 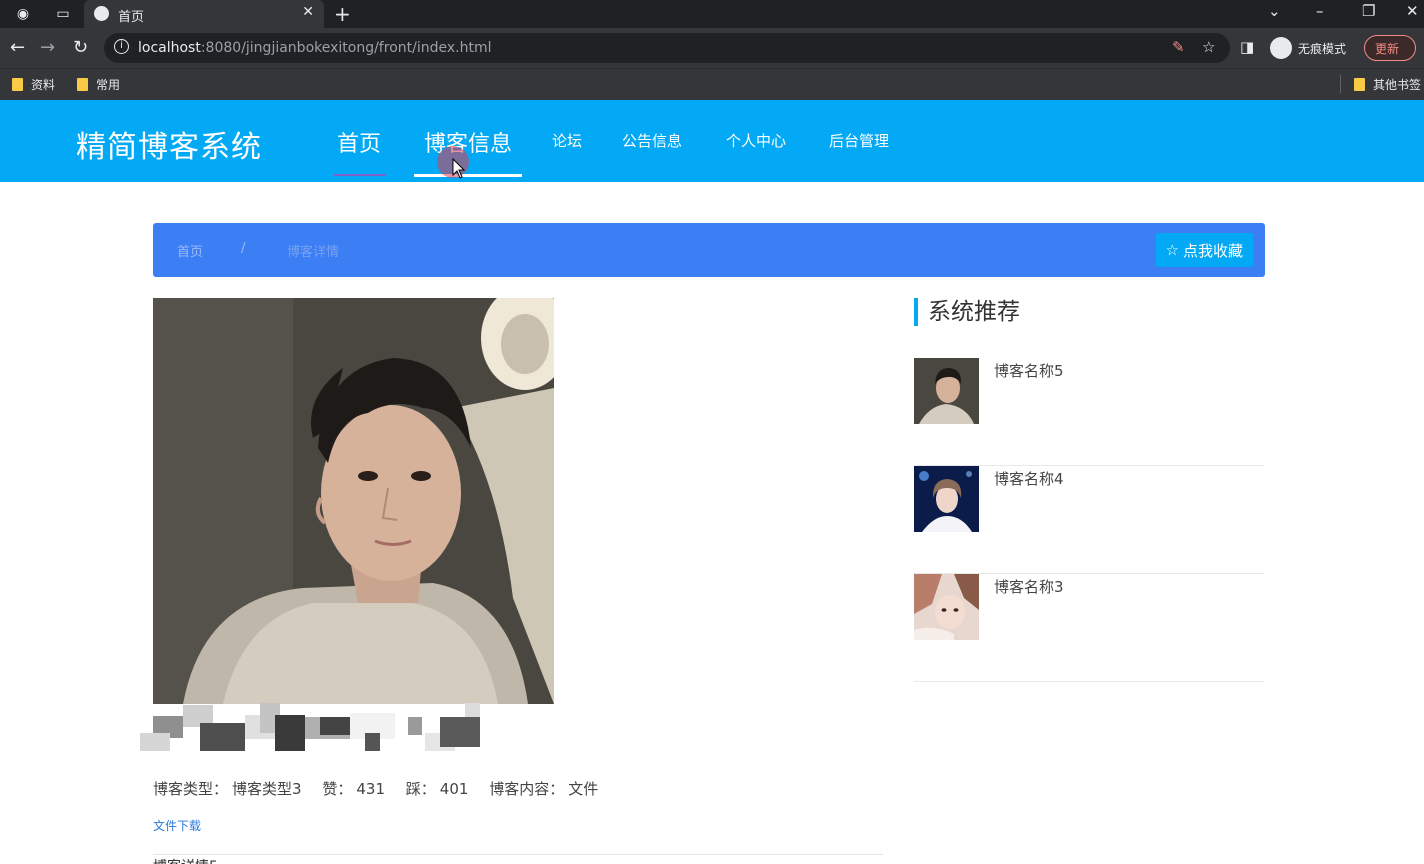 I want to click on mouse-cursor-icon, so click(x=459, y=168).